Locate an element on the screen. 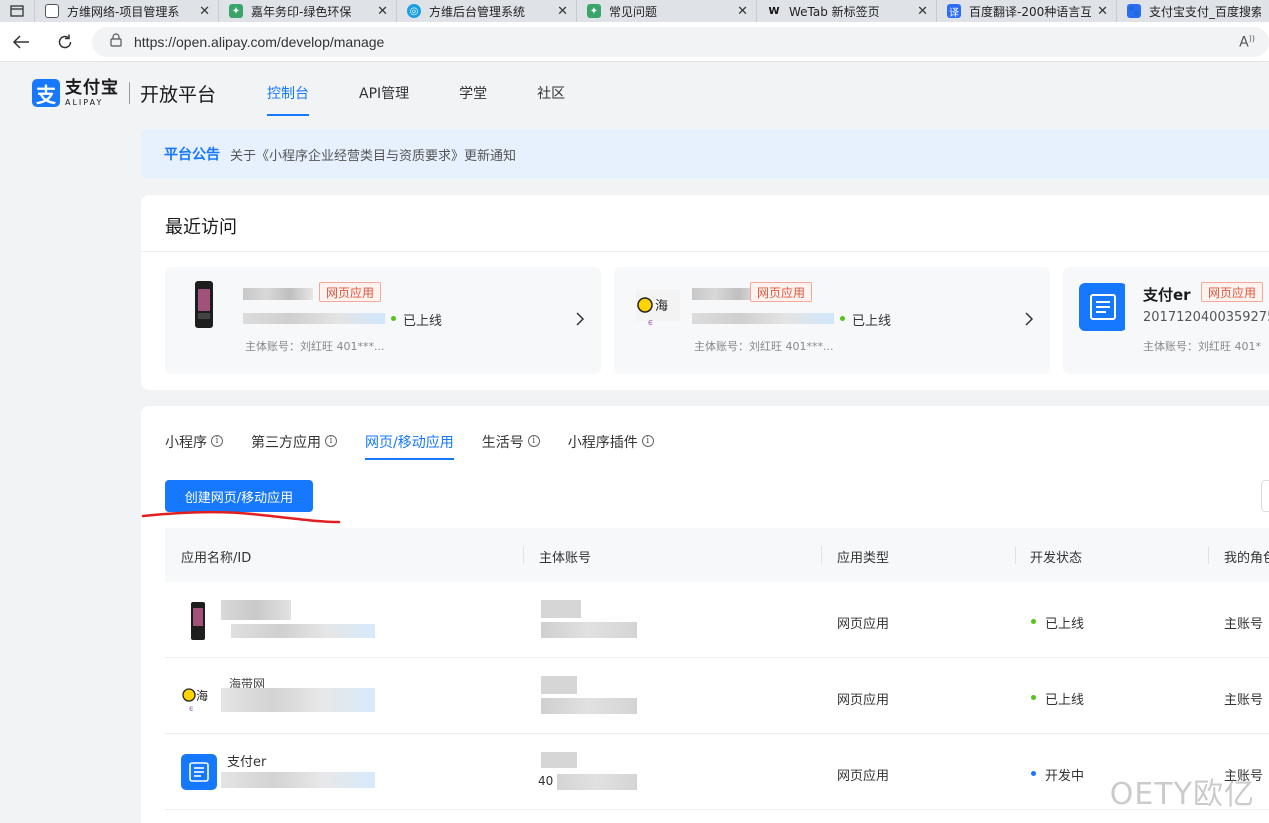 The height and width of the screenshot is (823, 1269). watermark: OETY欧亿 is located at coordinates (1182, 794).